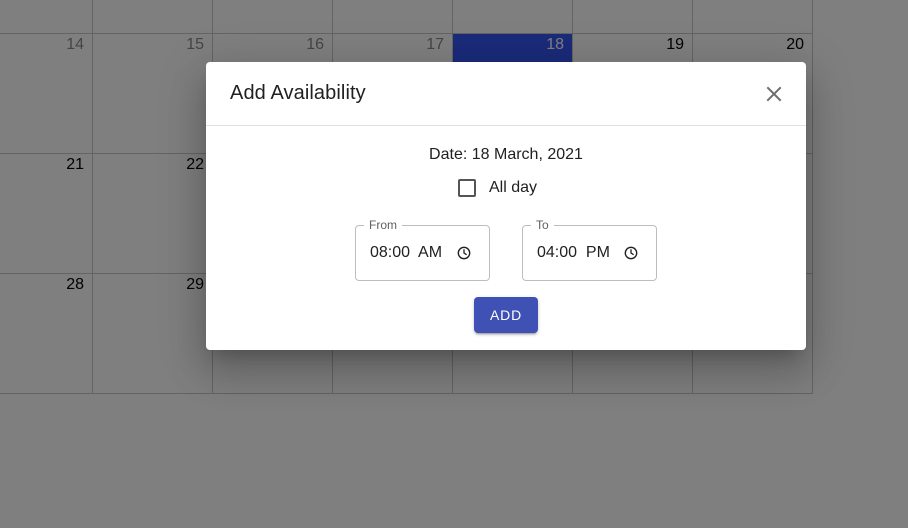 The height and width of the screenshot is (528, 908). What do you see at coordinates (383, 225) in the screenshot?
I see `from-label: From` at bounding box center [383, 225].